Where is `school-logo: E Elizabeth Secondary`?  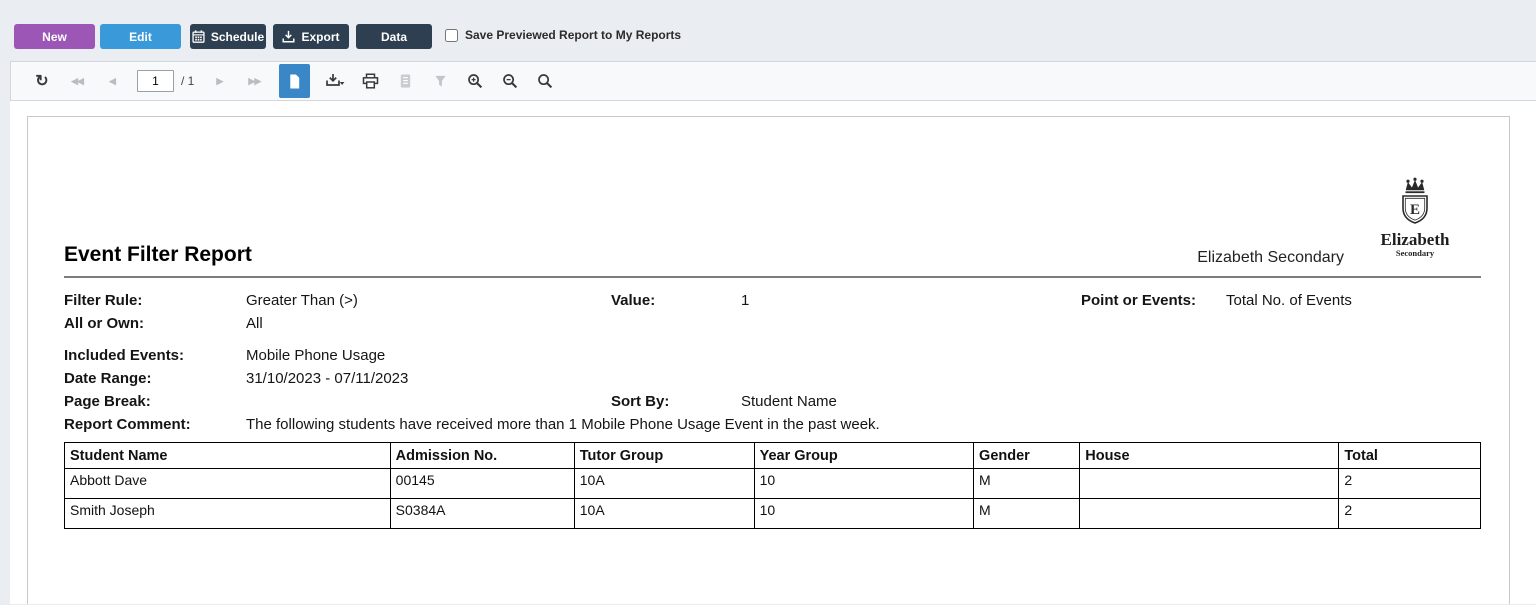 school-logo: E Elizabeth Secondary is located at coordinates (1415, 217).